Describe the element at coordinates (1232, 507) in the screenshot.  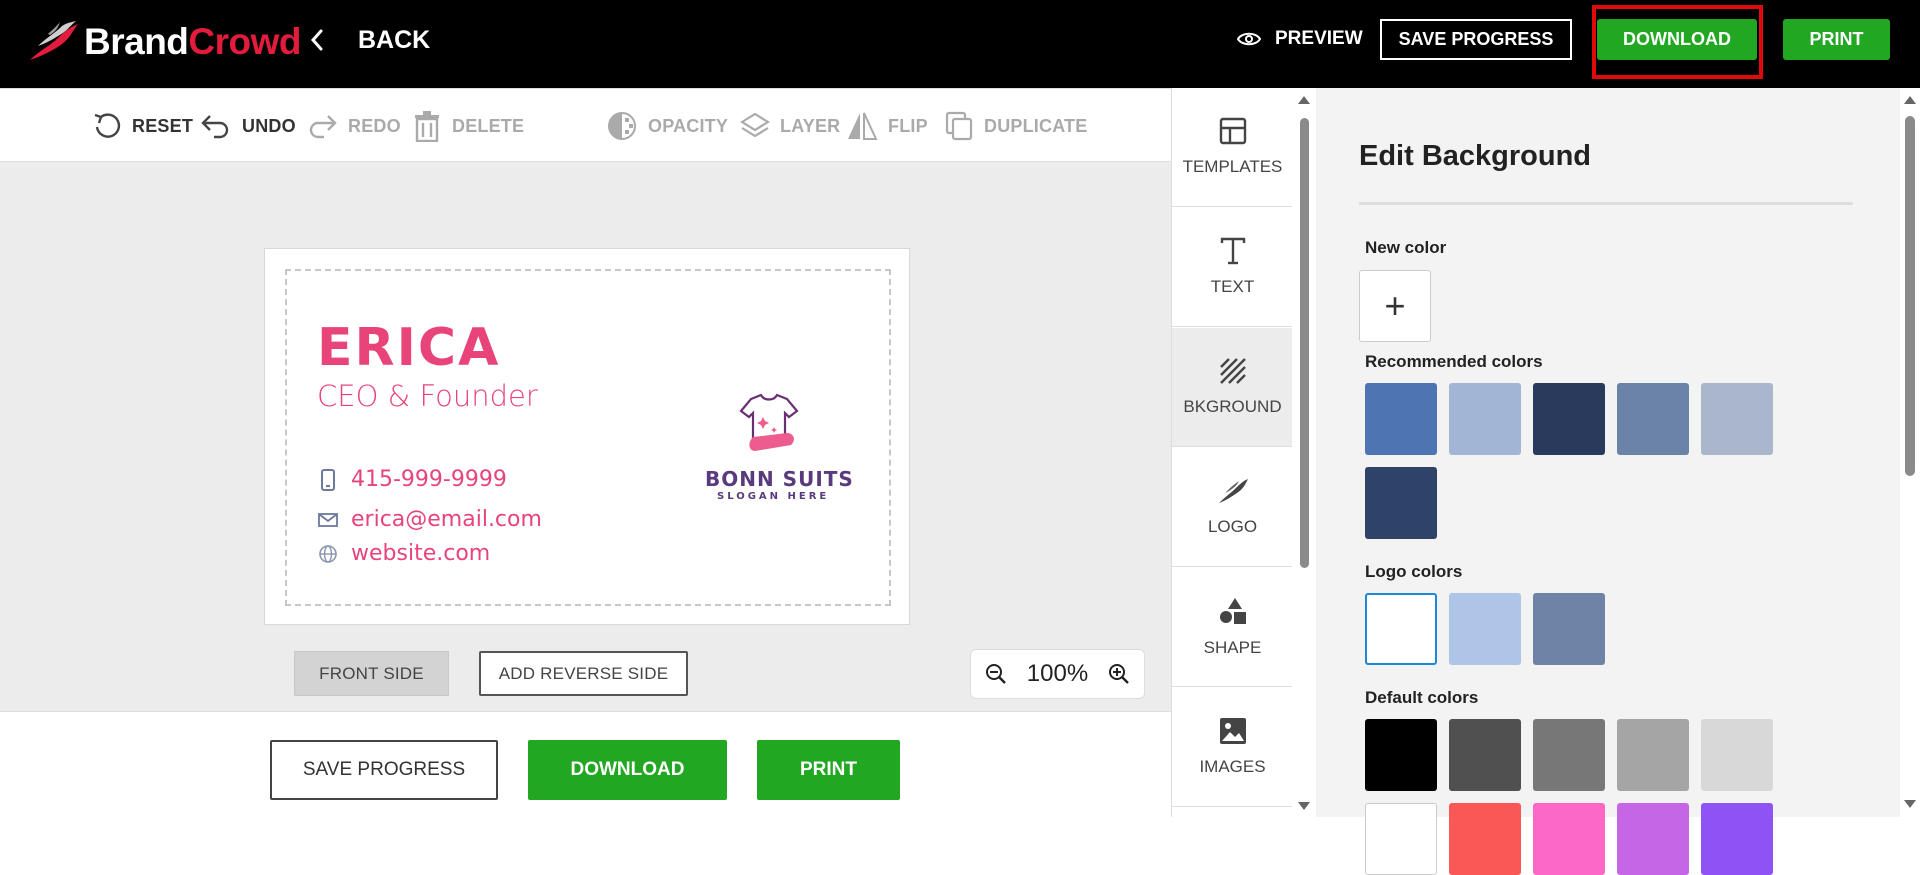
I see `nav-logo: LOGO` at that location.